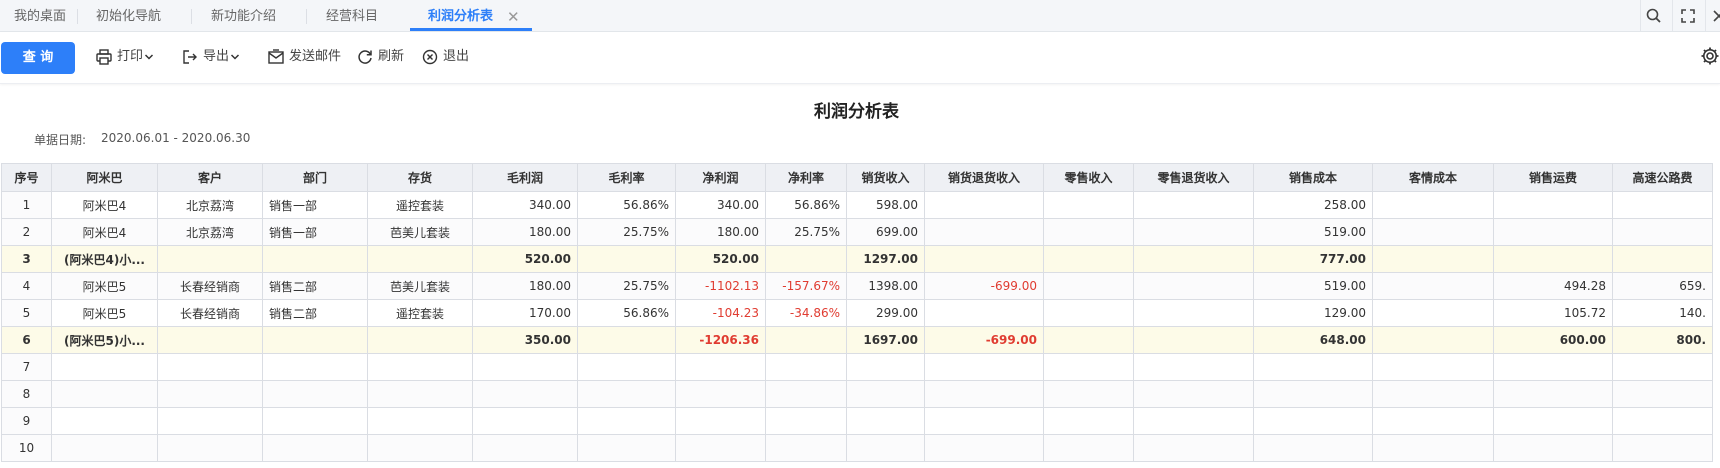  Describe the element at coordinates (460, 15) in the screenshot. I see `tab-profit-analysis: 利润分析表` at that location.